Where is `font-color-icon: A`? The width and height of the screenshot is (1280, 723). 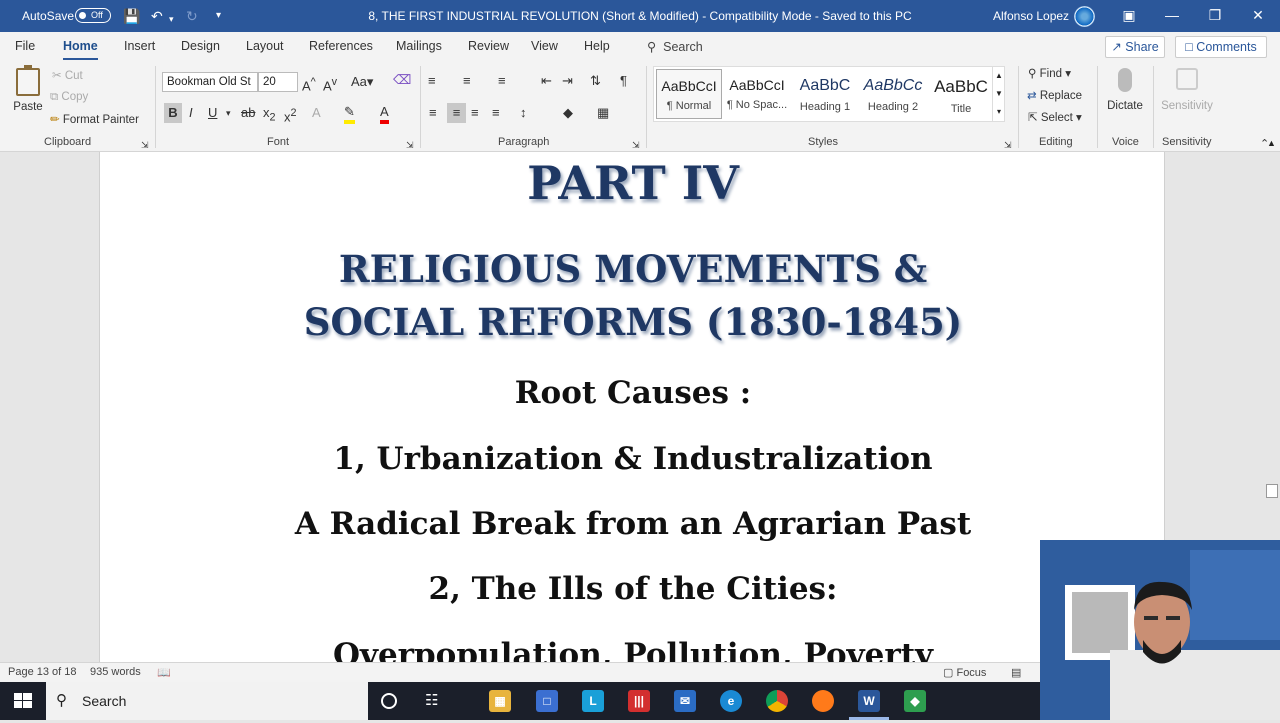 font-color-icon: A is located at coordinates (384, 114).